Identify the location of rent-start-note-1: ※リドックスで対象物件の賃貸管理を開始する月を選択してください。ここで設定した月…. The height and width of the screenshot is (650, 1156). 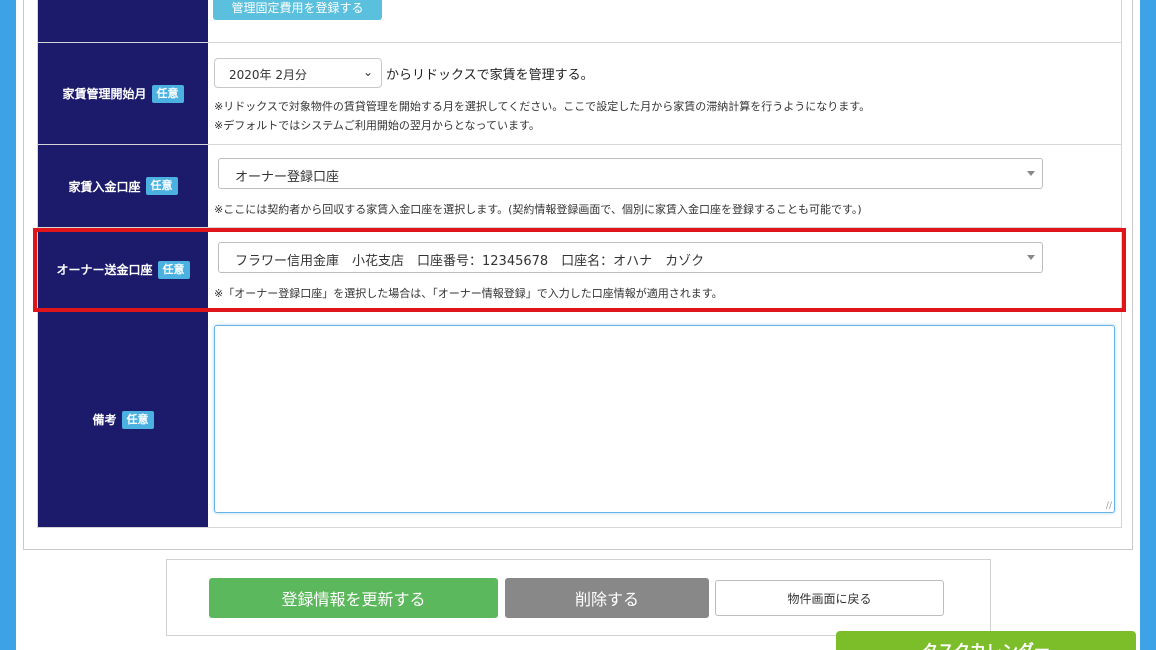
(542, 106).